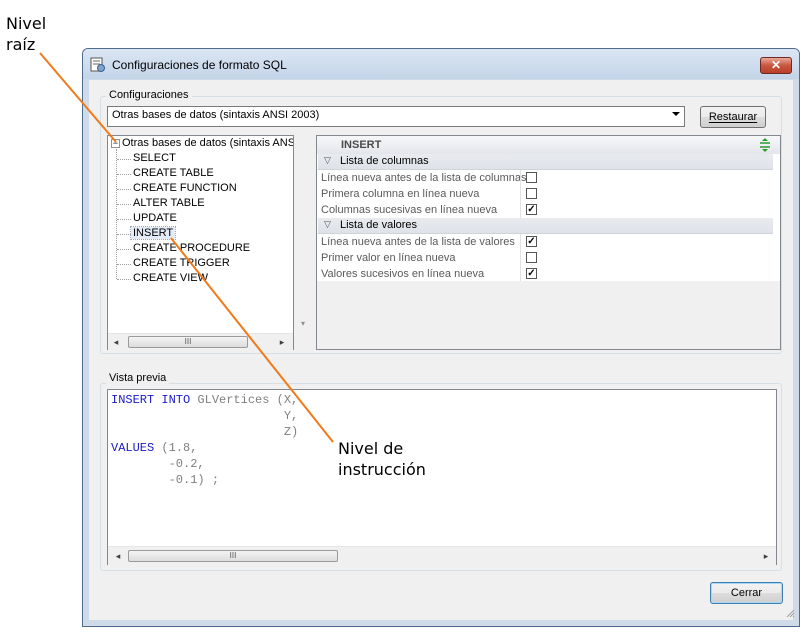 Image resolution: width=807 pixels, height=632 pixels. I want to click on close-window-button: ✕, so click(776, 65).